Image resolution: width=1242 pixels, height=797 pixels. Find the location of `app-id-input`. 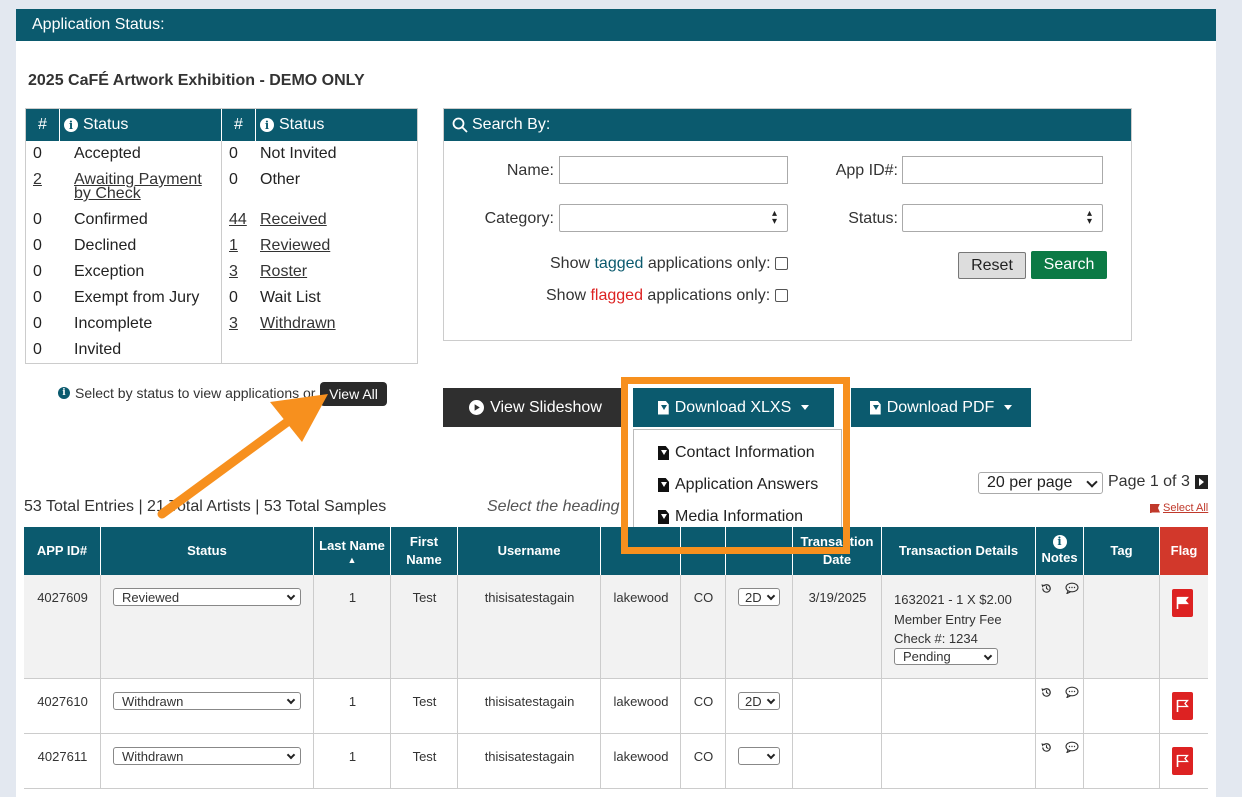

app-id-input is located at coordinates (1002, 170).